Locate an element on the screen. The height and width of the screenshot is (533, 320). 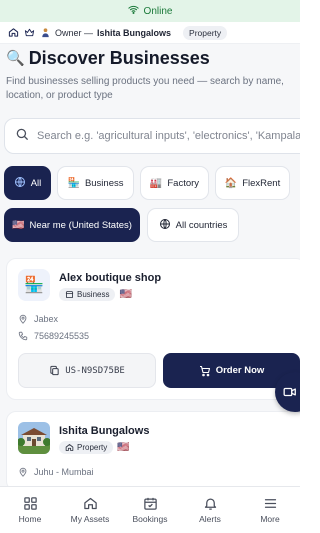
filter-chip-business: 🏪 Business is located at coordinates (95, 183).